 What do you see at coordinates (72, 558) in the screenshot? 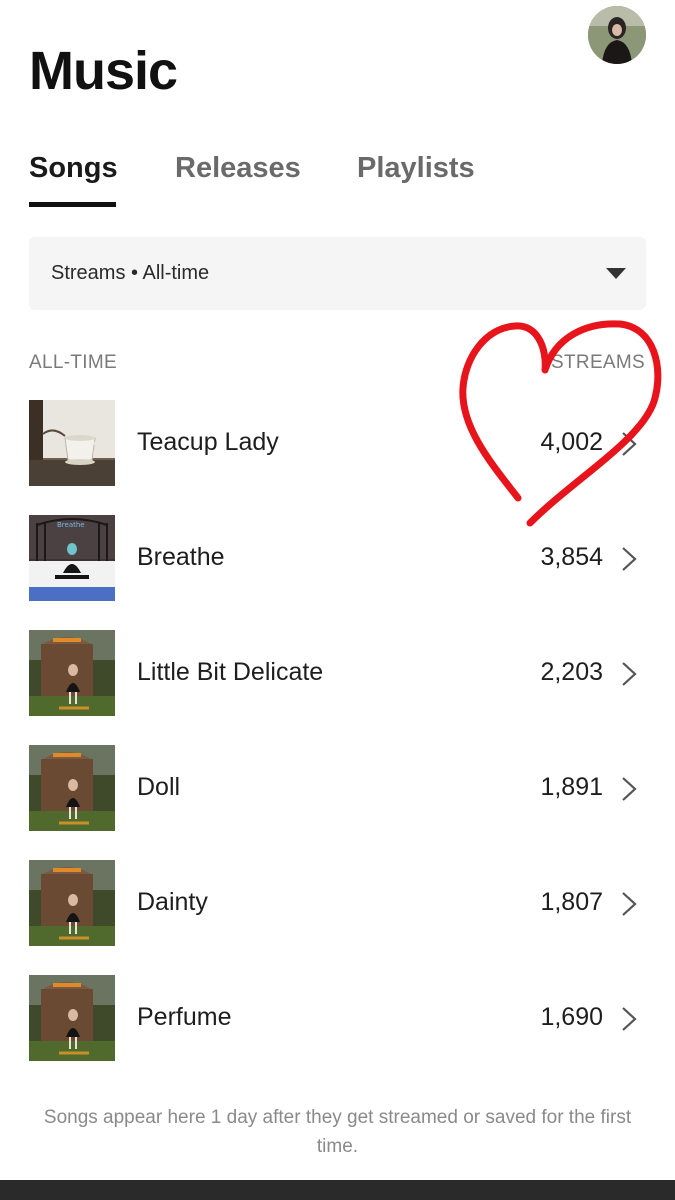
I see `breathe-artwork: Breathe` at bounding box center [72, 558].